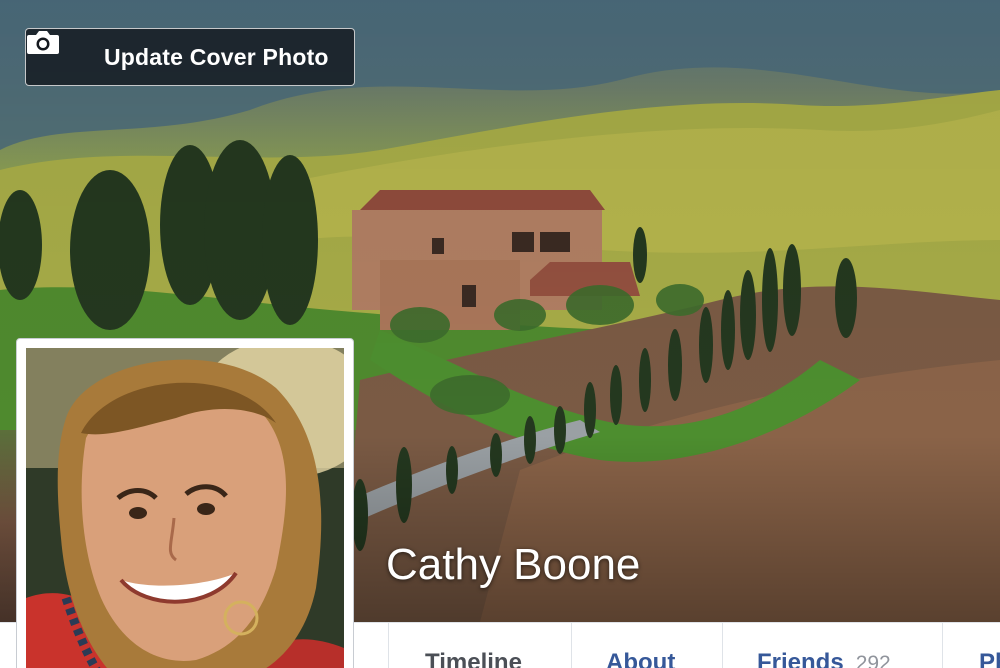  Describe the element at coordinates (873, 660) in the screenshot. I see `friends-count: 292` at that location.